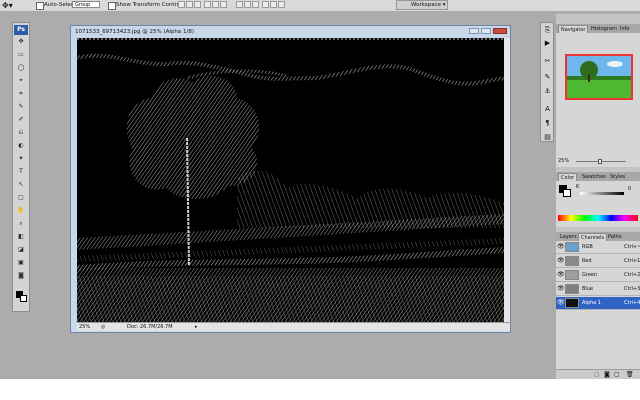  What do you see at coordinates (181, 4) in the screenshot?
I see `align-top-button` at bounding box center [181, 4].